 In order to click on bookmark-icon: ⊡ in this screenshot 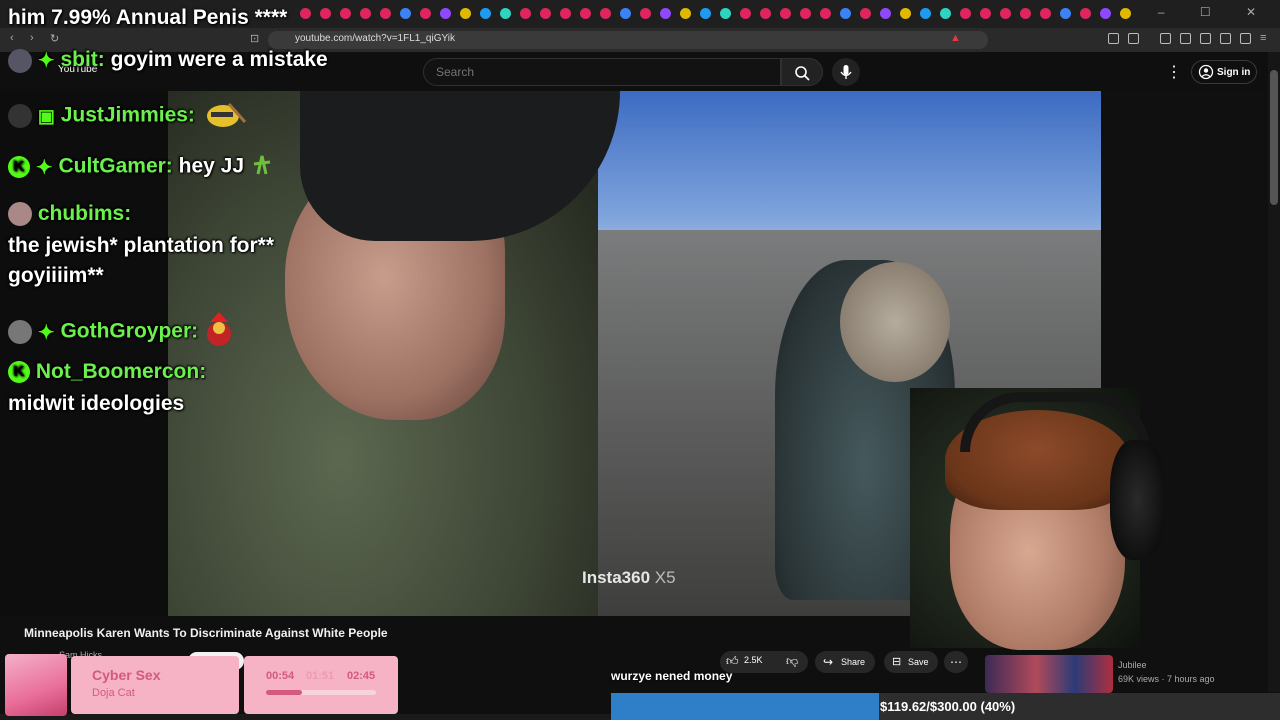, I will do `click(254, 38)`.